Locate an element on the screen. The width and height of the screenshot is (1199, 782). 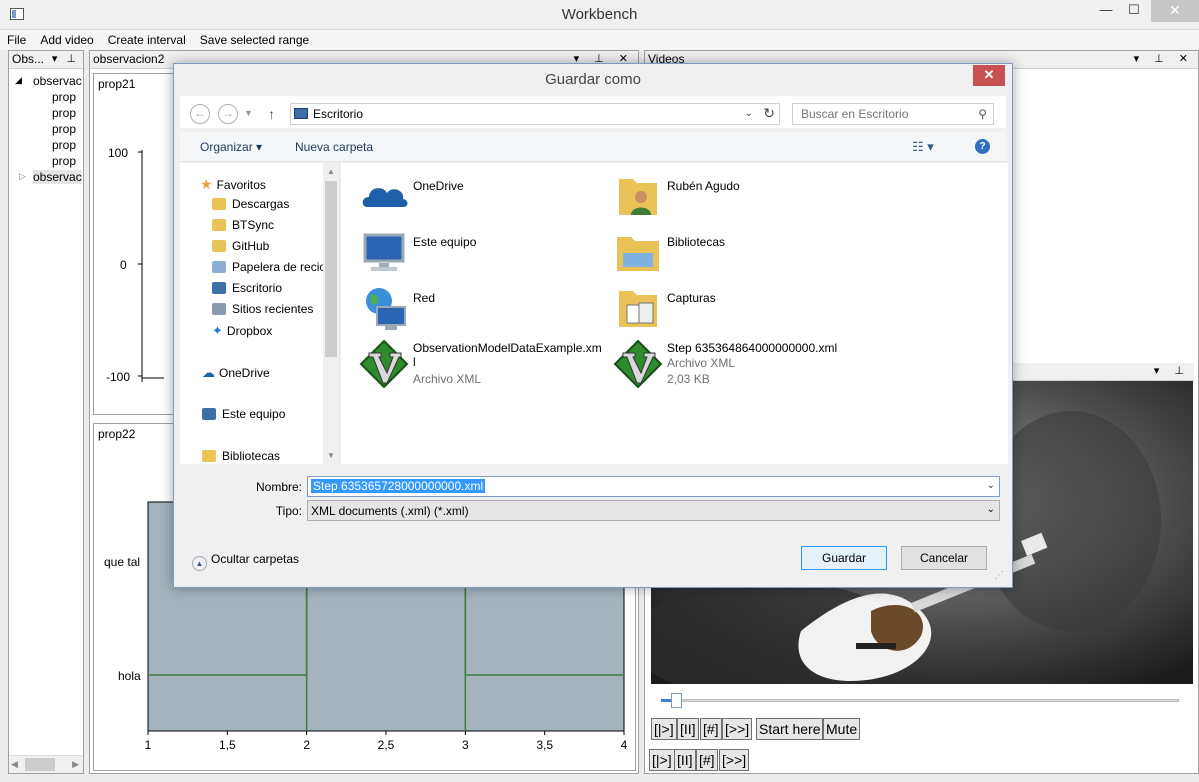
global-player-controls: [|>] [II] [#] [>>] is located at coordinates (749, 761).